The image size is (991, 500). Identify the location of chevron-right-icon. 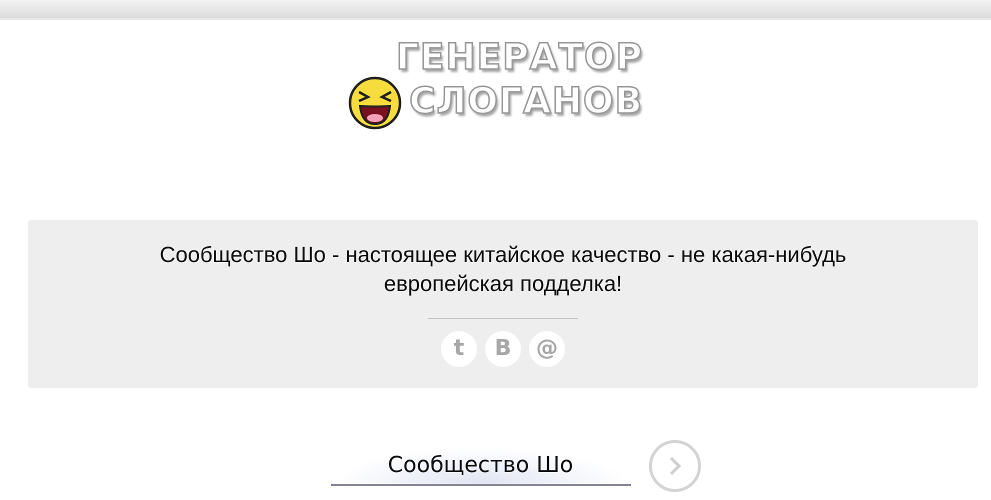
(675, 466).